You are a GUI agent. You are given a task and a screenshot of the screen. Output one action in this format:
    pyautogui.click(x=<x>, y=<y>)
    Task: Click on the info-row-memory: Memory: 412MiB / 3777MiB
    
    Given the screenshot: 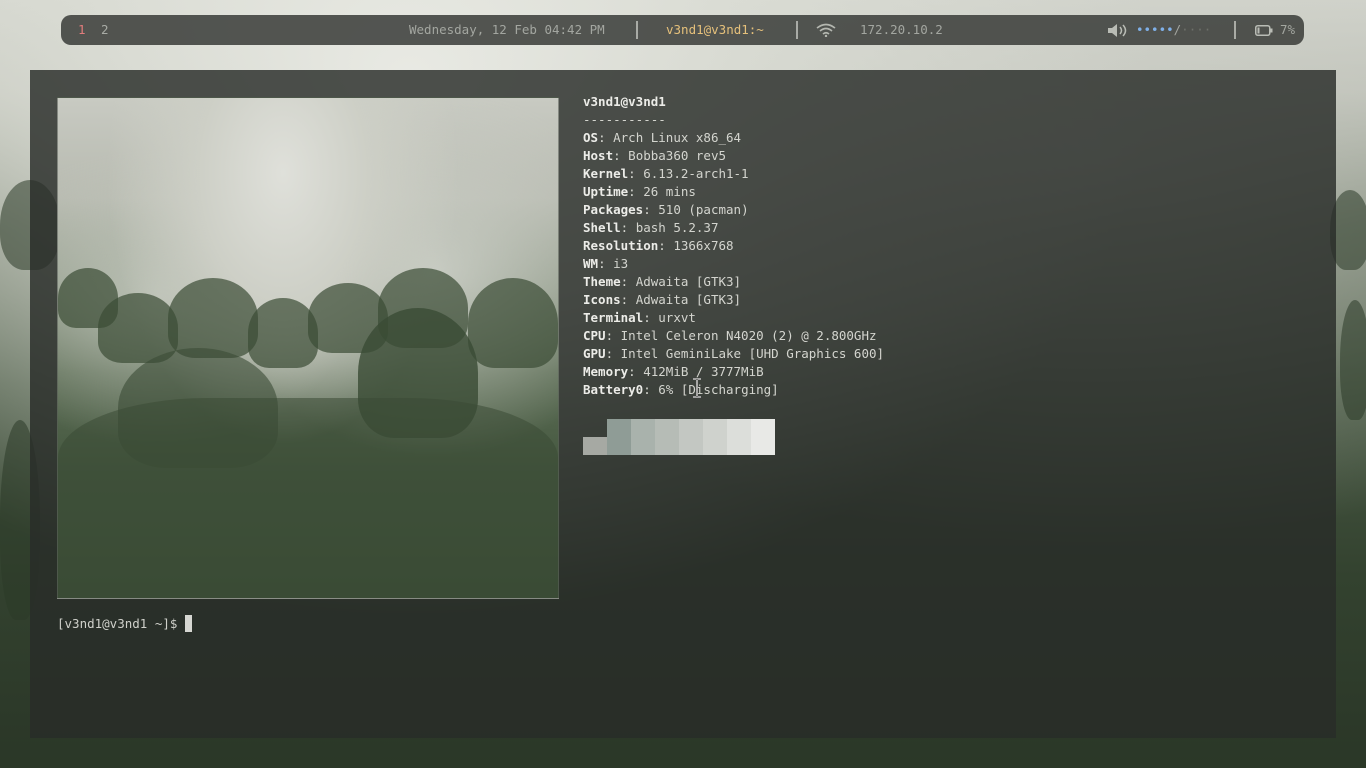 What is the action you would take?
    pyautogui.click(x=733, y=372)
    